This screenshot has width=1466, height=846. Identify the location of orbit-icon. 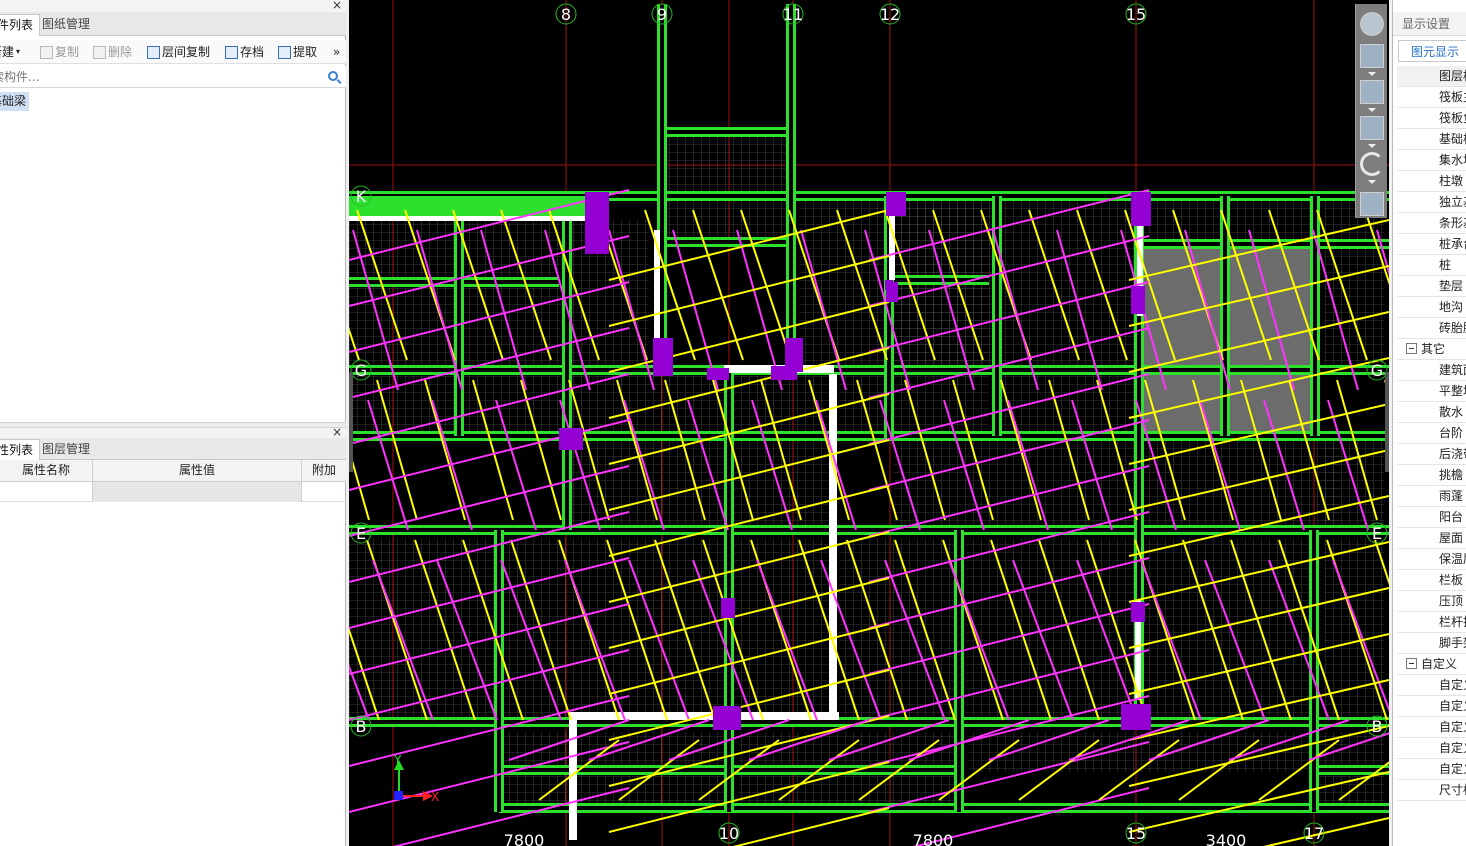
(1372, 24).